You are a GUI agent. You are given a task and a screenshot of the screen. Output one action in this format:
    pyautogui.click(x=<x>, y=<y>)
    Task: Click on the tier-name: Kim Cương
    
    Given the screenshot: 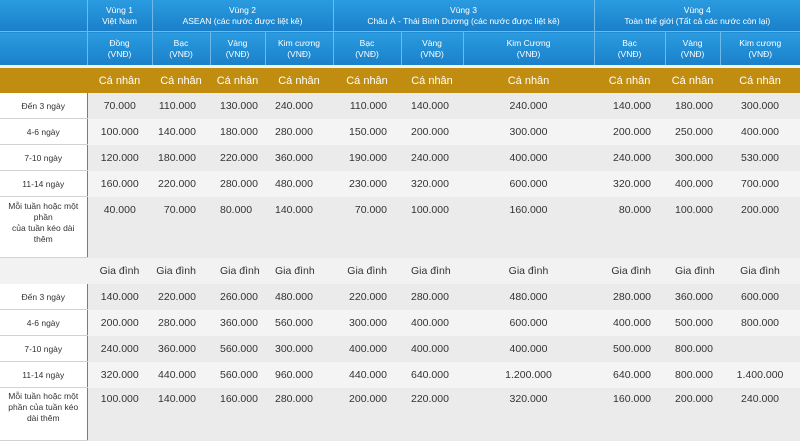 What is the action you would take?
    pyautogui.click(x=528, y=42)
    